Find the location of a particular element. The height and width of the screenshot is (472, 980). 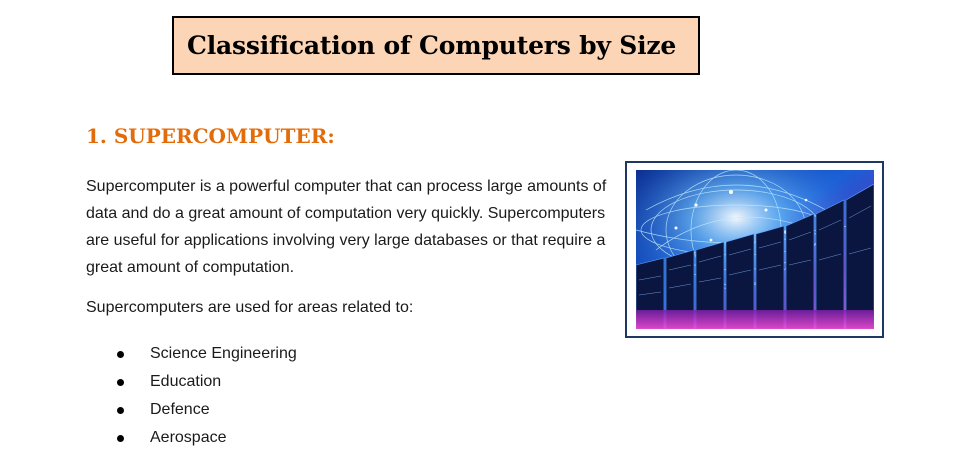

list-item: Education is located at coordinates (191, 382).